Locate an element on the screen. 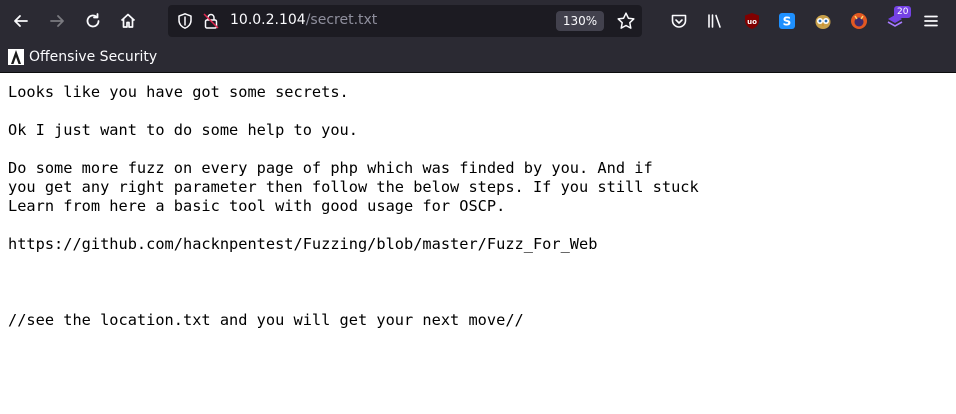  home-icon is located at coordinates (128, 20).